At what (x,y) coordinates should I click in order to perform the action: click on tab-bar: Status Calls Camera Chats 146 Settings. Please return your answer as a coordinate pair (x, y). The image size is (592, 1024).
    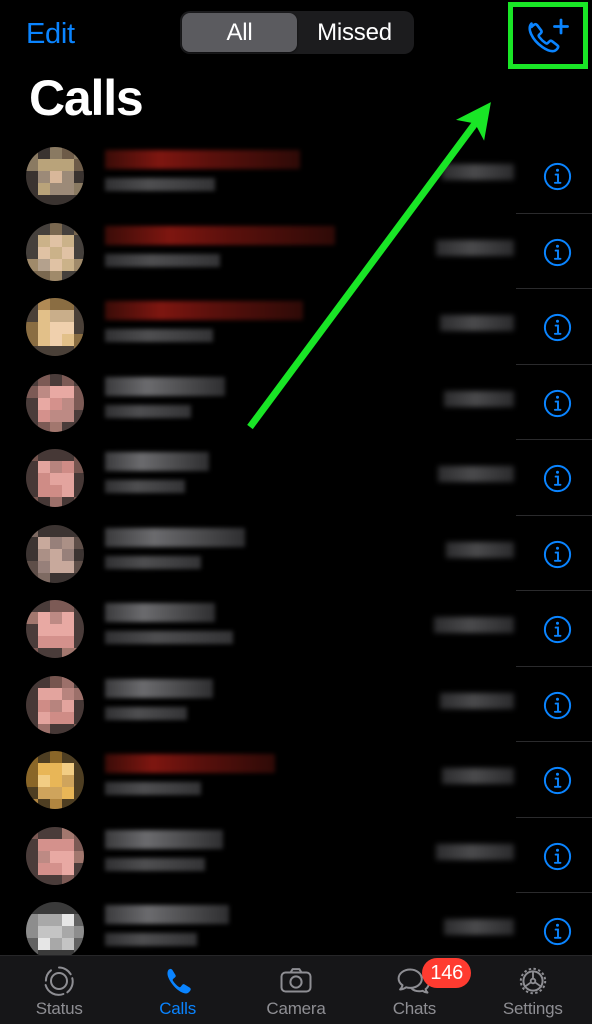
    Looking at the image, I should click on (296, 989).